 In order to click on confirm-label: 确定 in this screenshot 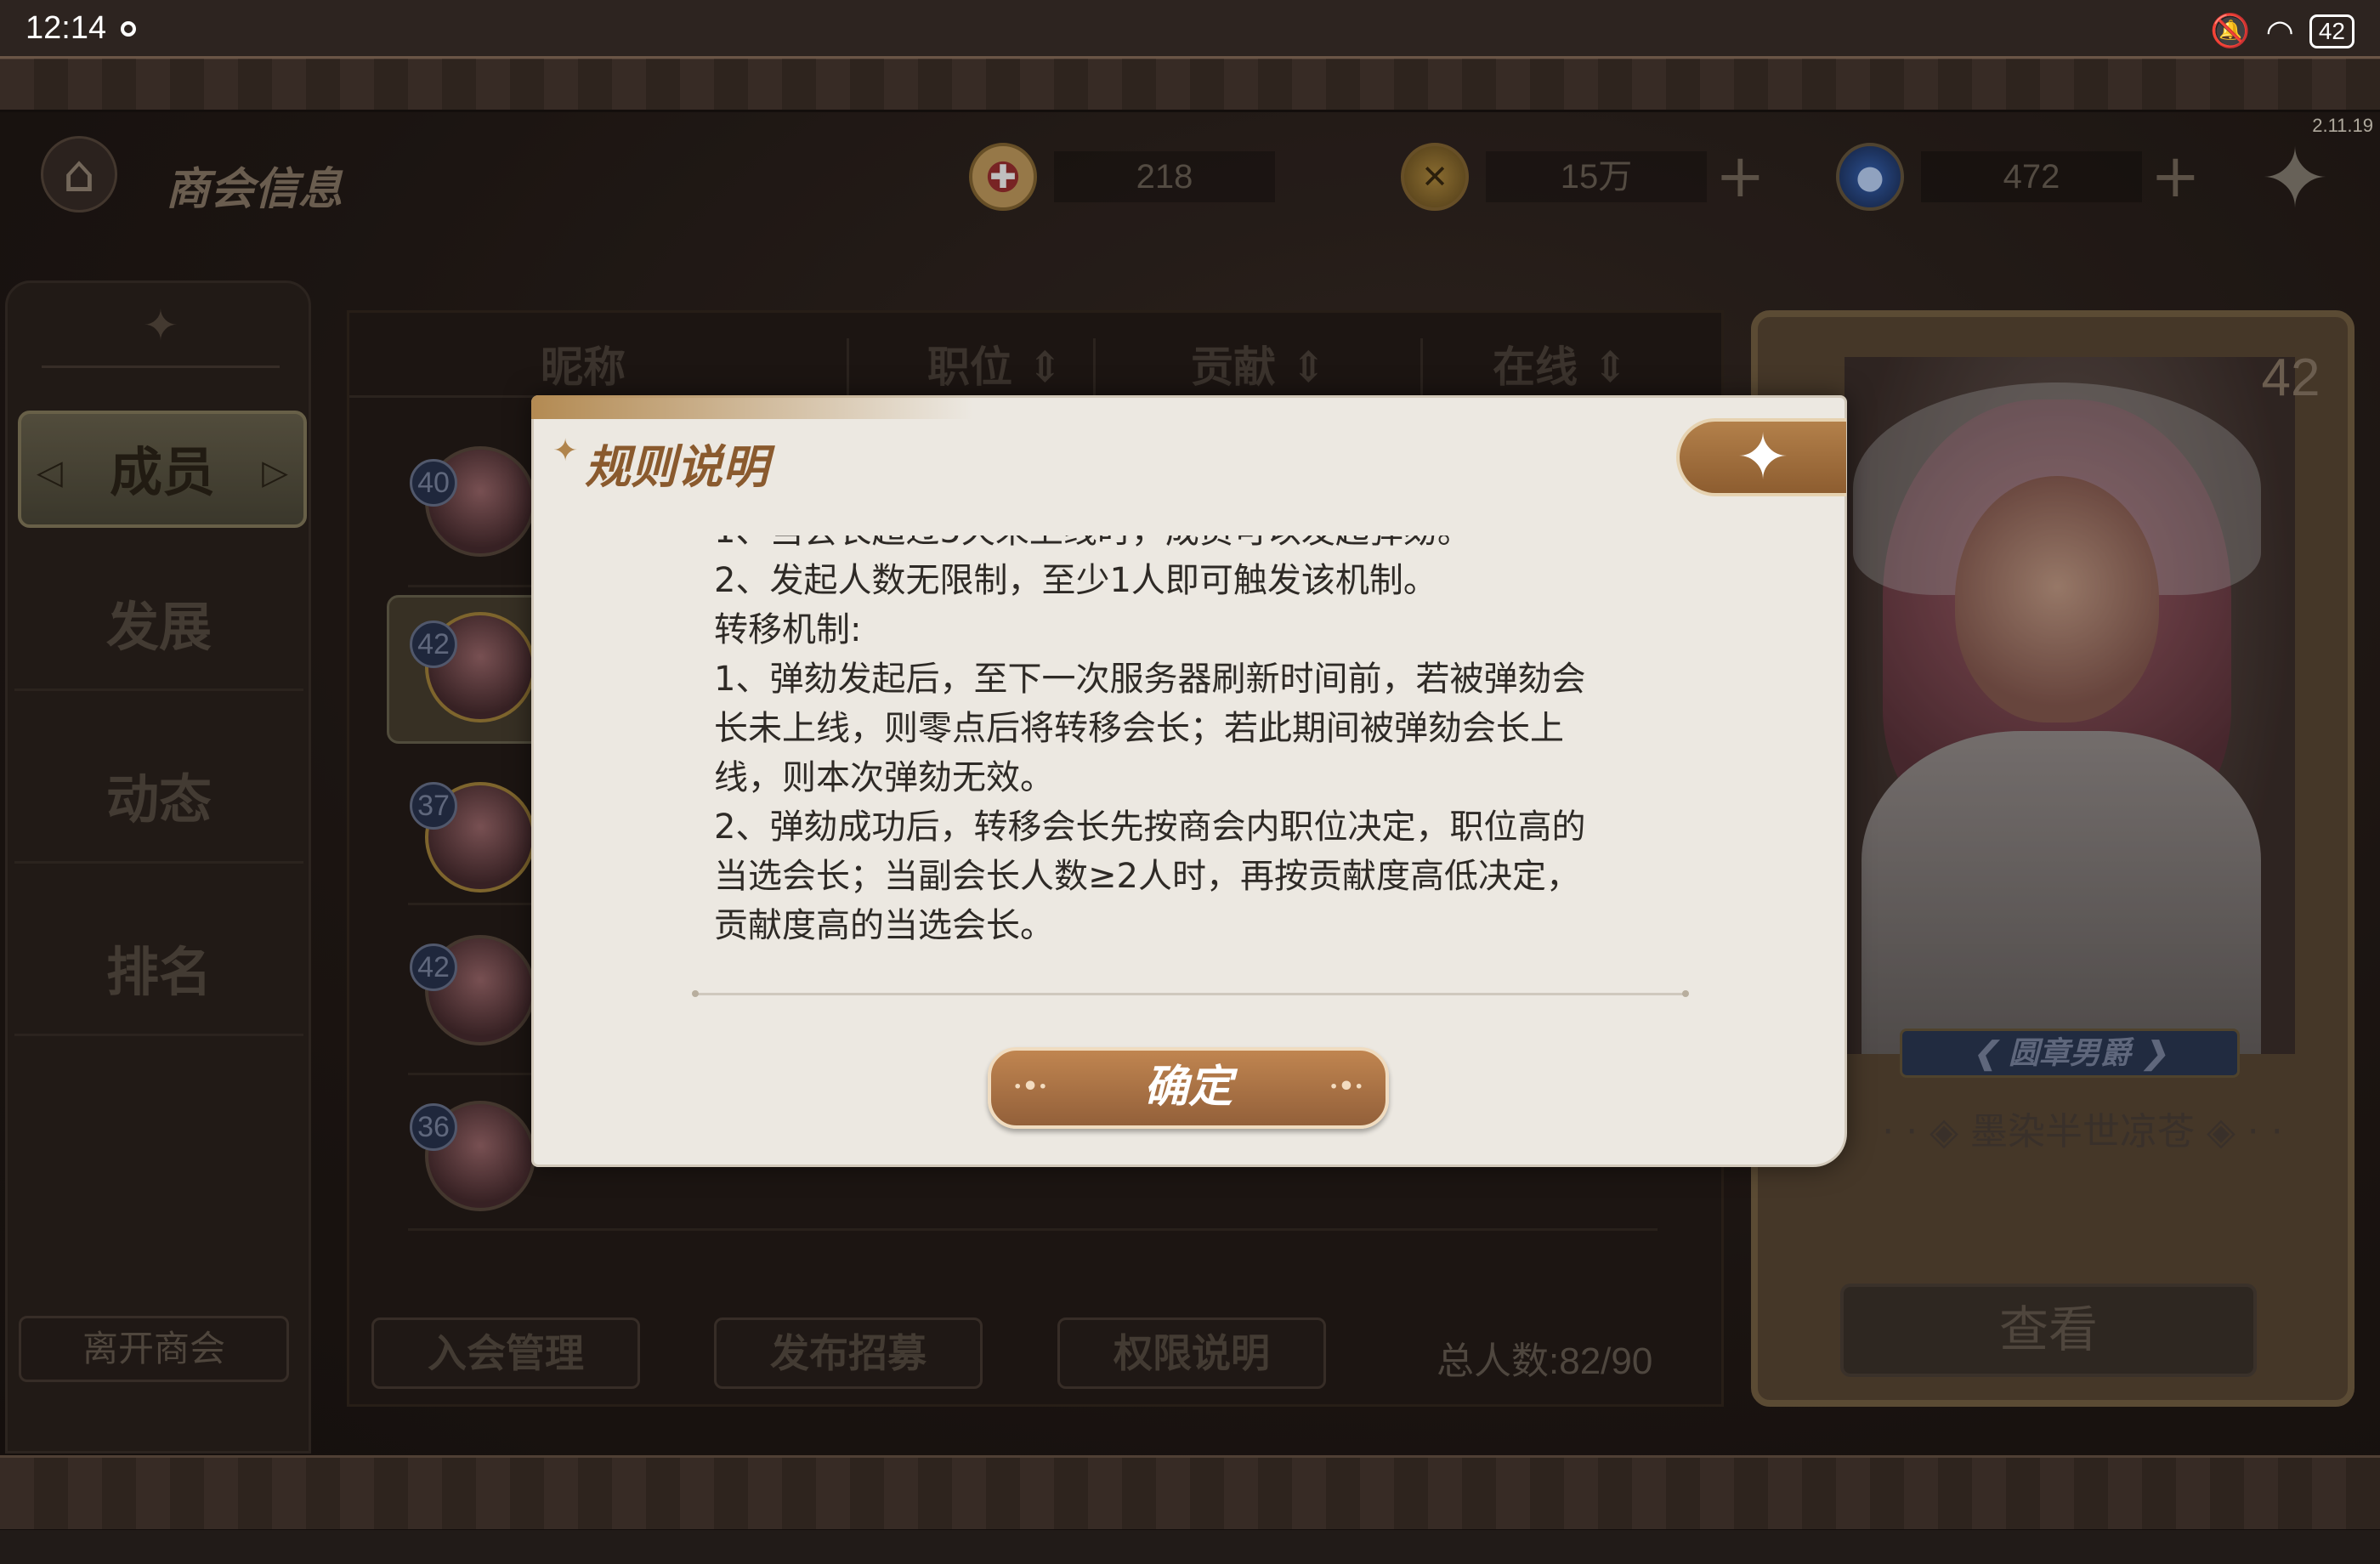, I will do `click(1187, 1087)`.